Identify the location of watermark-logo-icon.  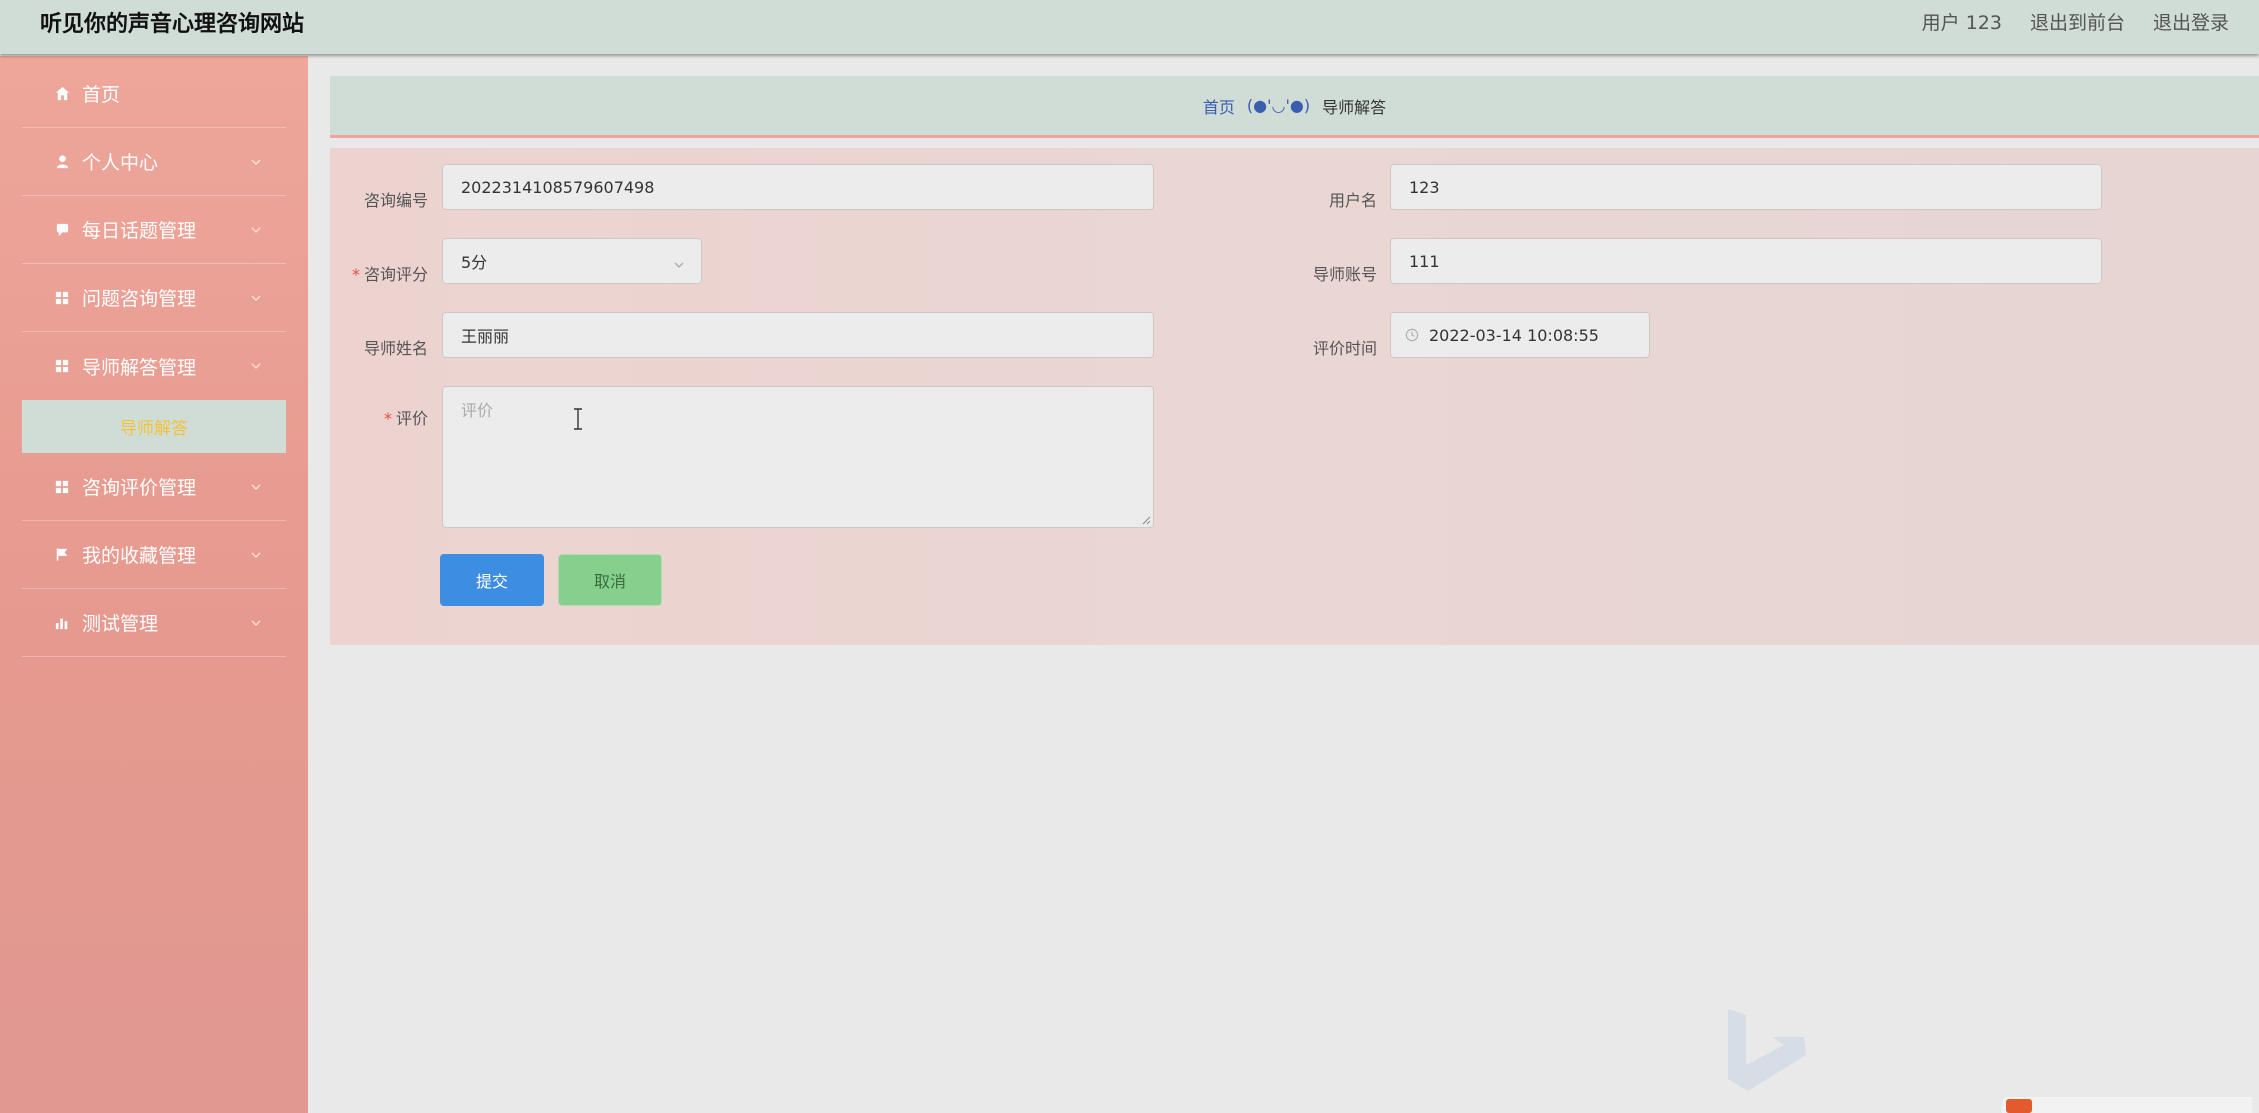
(1769, 1050).